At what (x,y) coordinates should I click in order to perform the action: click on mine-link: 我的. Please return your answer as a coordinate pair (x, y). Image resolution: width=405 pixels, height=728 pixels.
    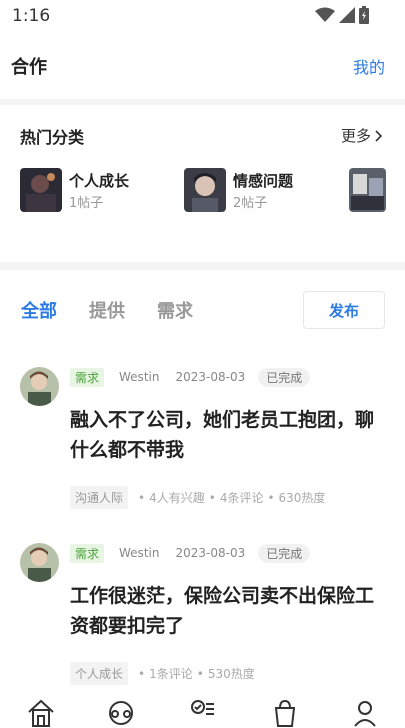
    Looking at the image, I should click on (369, 66).